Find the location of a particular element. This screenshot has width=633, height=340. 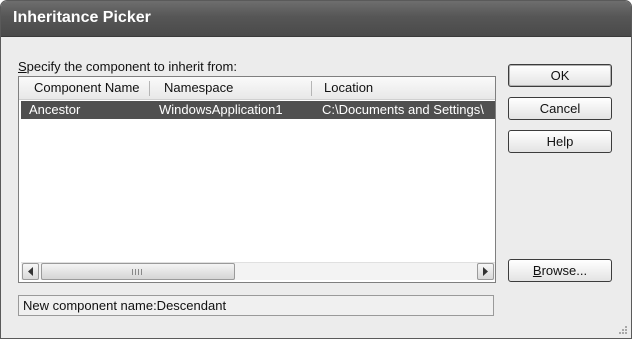

prompt-label: Specify the component to inherit from: is located at coordinates (127, 66).